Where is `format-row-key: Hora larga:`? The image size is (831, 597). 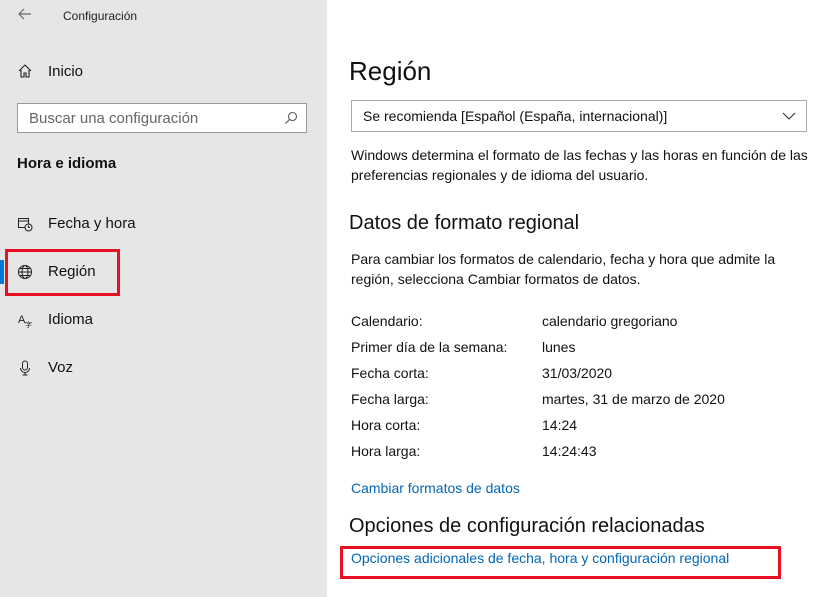 format-row-key: Hora larga: is located at coordinates (386, 451).